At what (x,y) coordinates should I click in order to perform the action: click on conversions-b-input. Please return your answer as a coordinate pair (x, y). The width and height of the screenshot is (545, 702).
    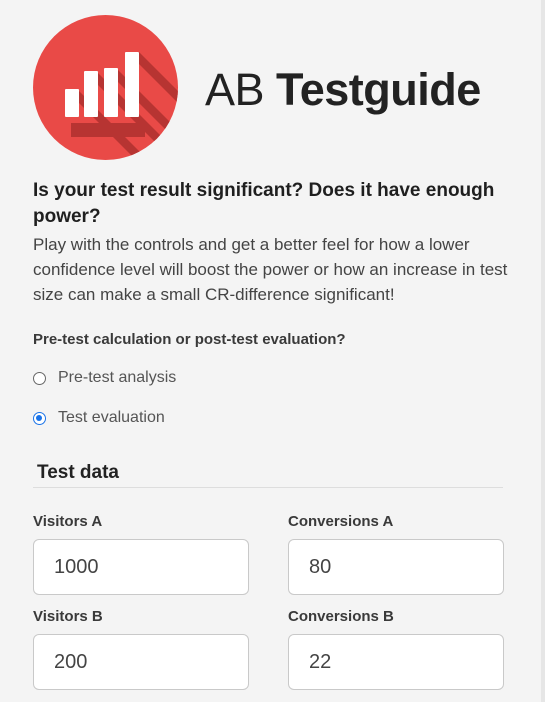
    Looking at the image, I should click on (396, 662).